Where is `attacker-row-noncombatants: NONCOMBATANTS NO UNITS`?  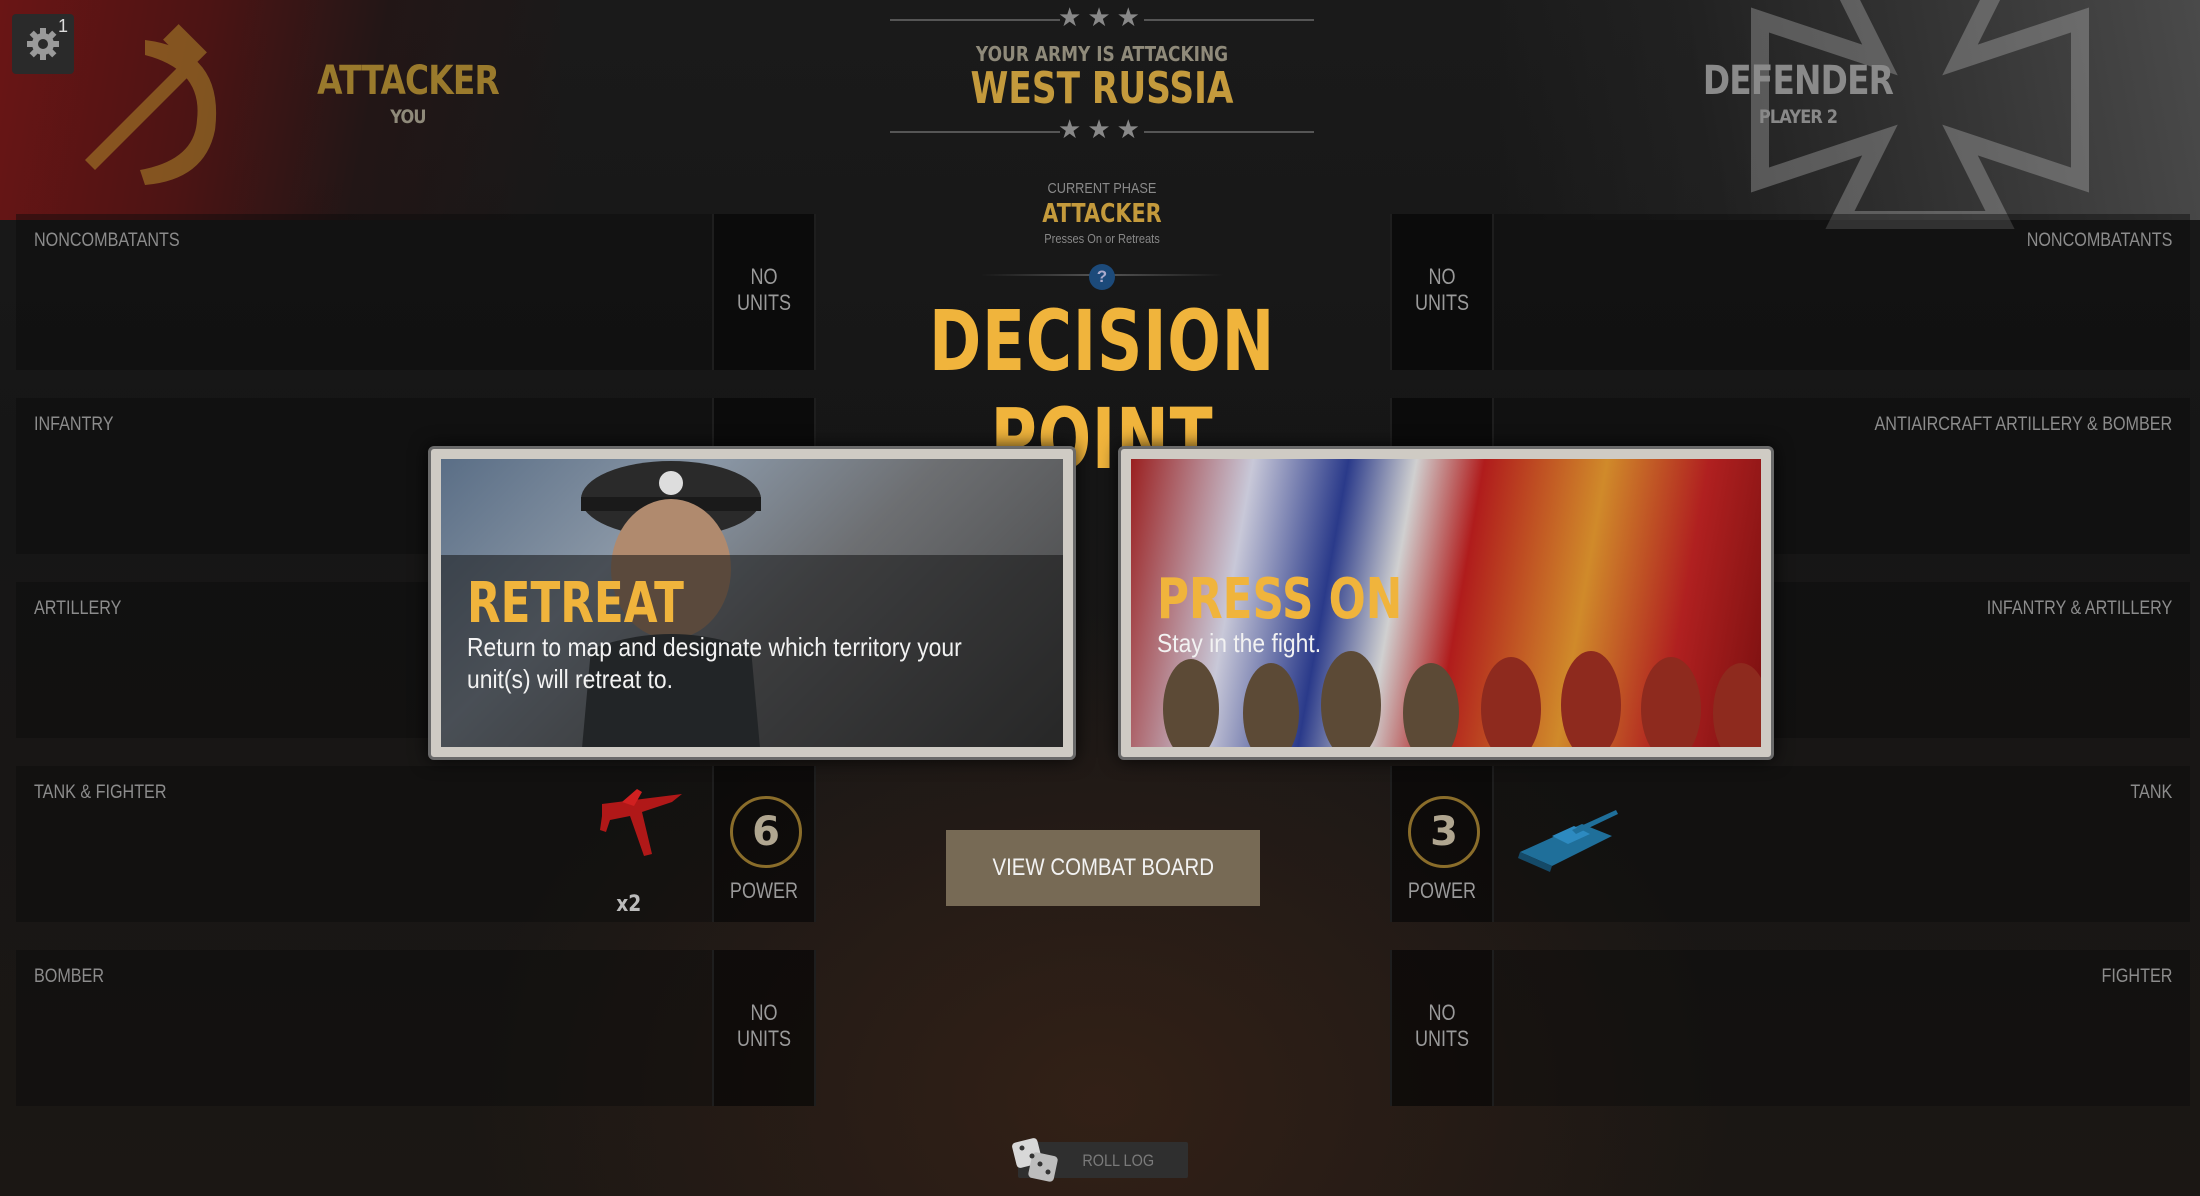
attacker-row-noncombatants: NONCOMBATANTS NO UNITS is located at coordinates (416, 292).